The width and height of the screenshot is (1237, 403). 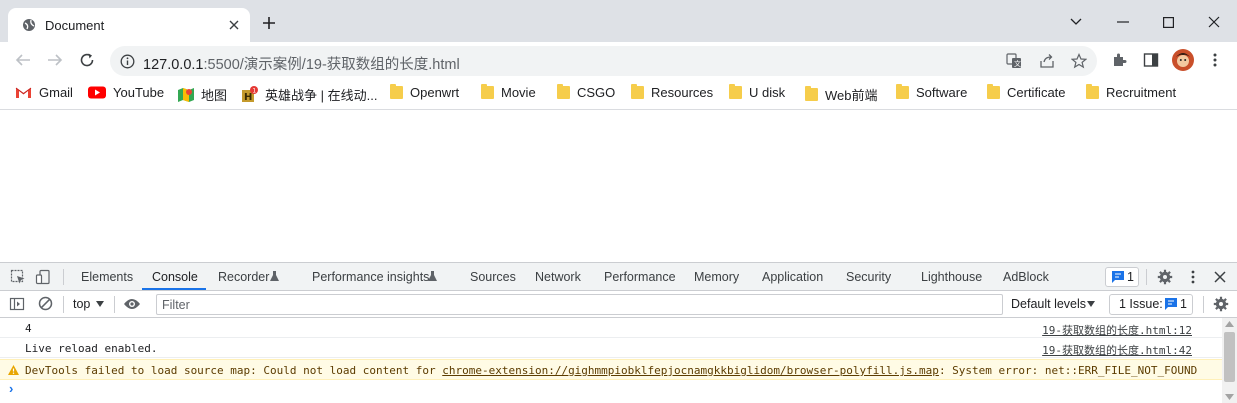 What do you see at coordinates (1026, 92) in the screenshot?
I see `bookmark-folder-certificate: Certificate` at bounding box center [1026, 92].